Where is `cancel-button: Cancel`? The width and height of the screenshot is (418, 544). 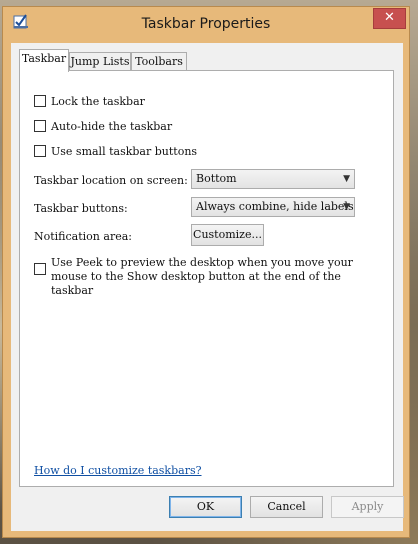 cancel-button: Cancel is located at coordinates (286, 507).